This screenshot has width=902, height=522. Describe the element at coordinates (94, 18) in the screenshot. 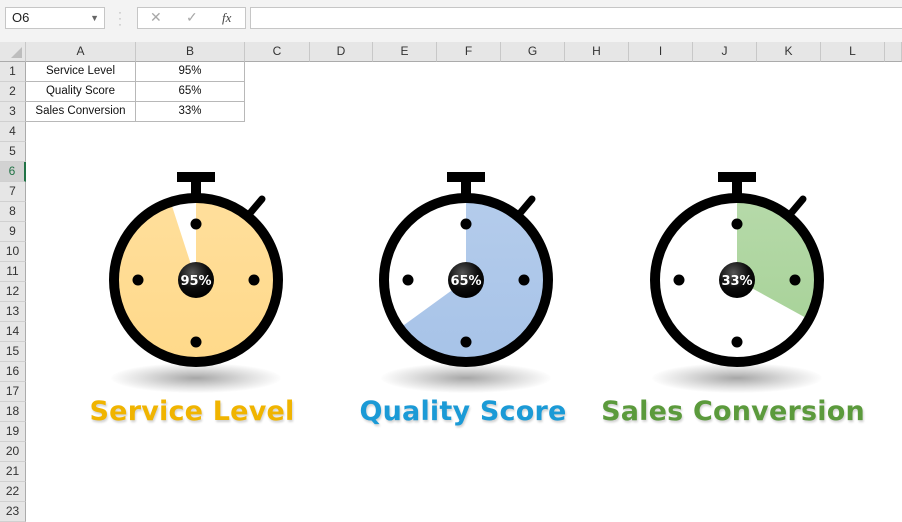

I see `chevron-down-icon: ▼` at that location.